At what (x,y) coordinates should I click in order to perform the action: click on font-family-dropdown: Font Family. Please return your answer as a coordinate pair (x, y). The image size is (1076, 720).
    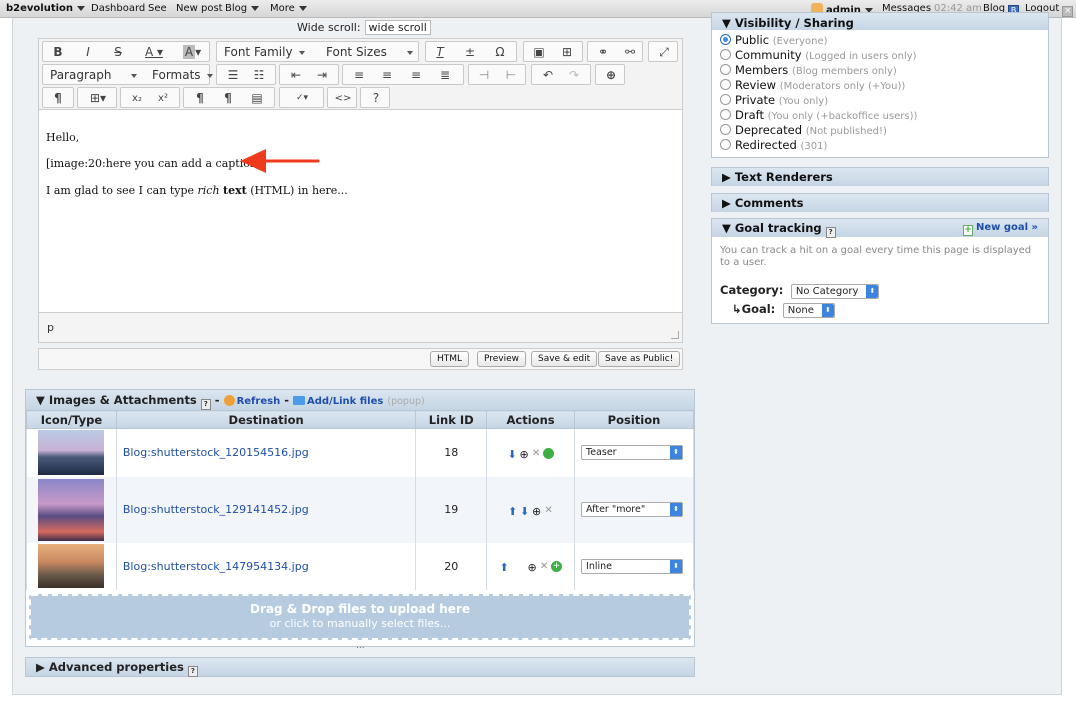
    Looking at the image, I should click on (264, 52).